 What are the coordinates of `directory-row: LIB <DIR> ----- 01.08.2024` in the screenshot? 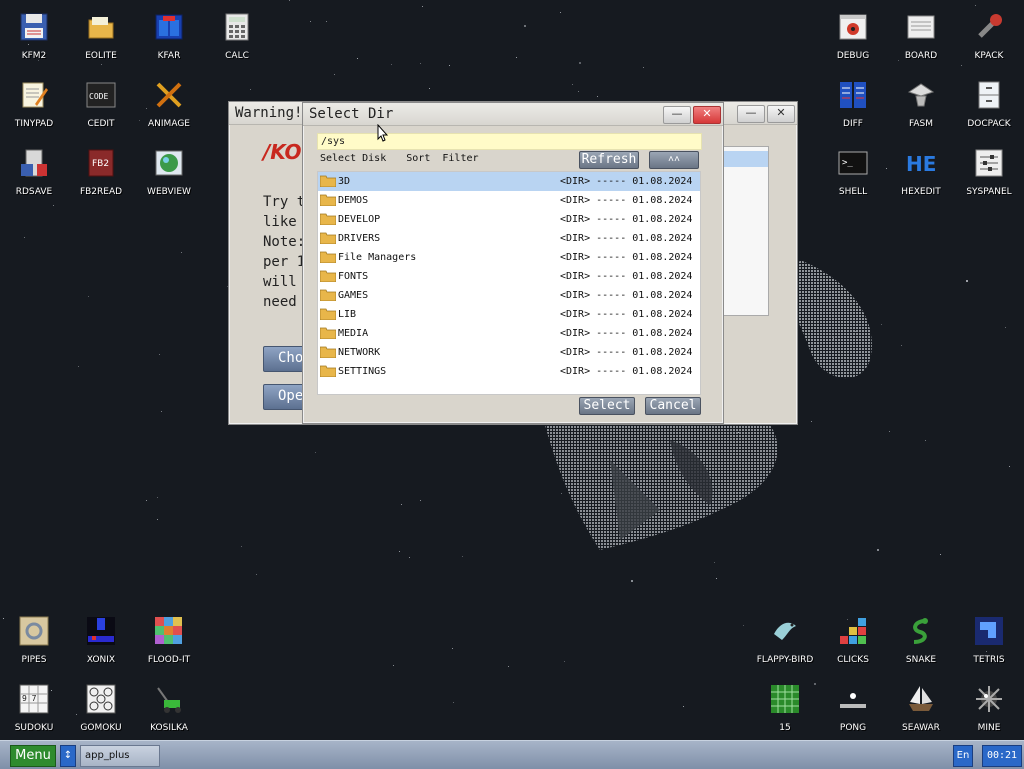 It's located at (509, 314).